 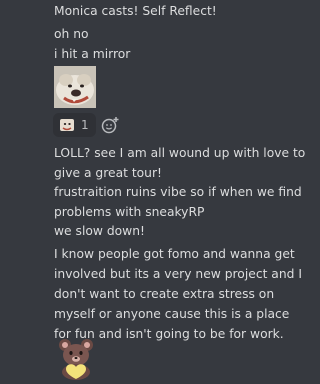 I want to click on message-text: i hit a mirror, so click(x=92, y=54).